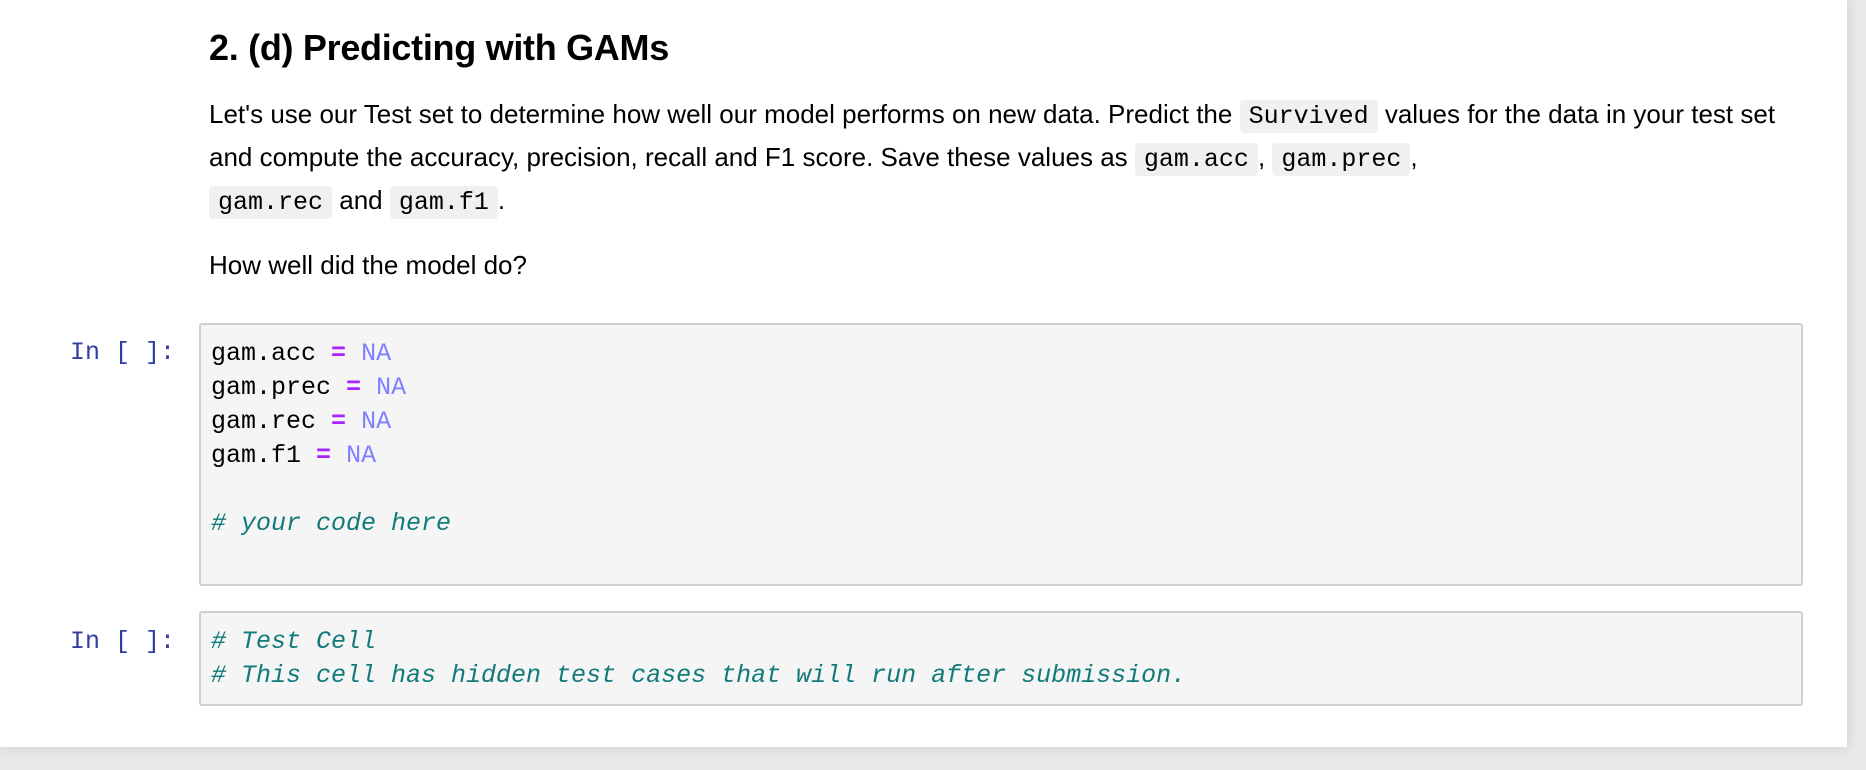 The image size is (1866, 770). Describe the element at coordinates (271, 387) in the screenshot. I see `variable: gam.prec` at that location.